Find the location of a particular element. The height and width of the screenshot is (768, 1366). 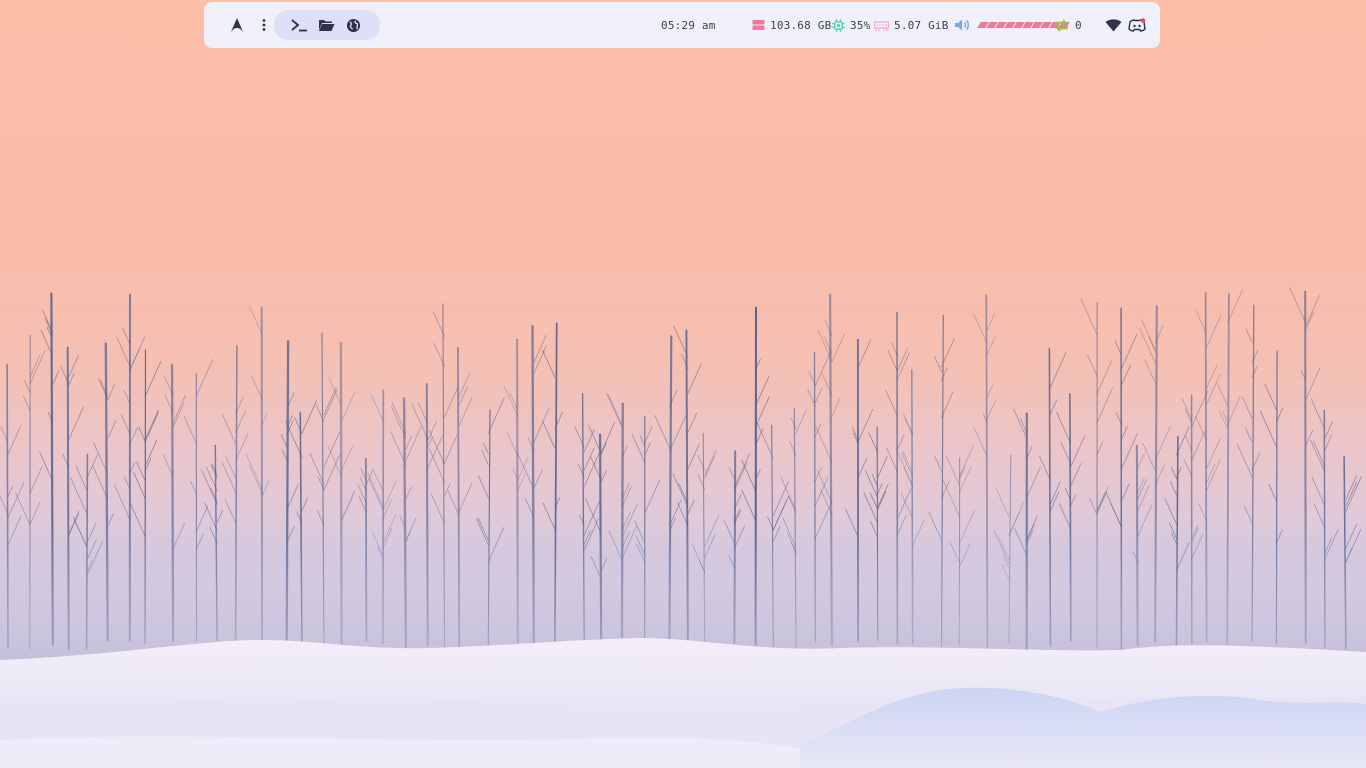

arch-logo-icon is located at coordinates (237, 25).